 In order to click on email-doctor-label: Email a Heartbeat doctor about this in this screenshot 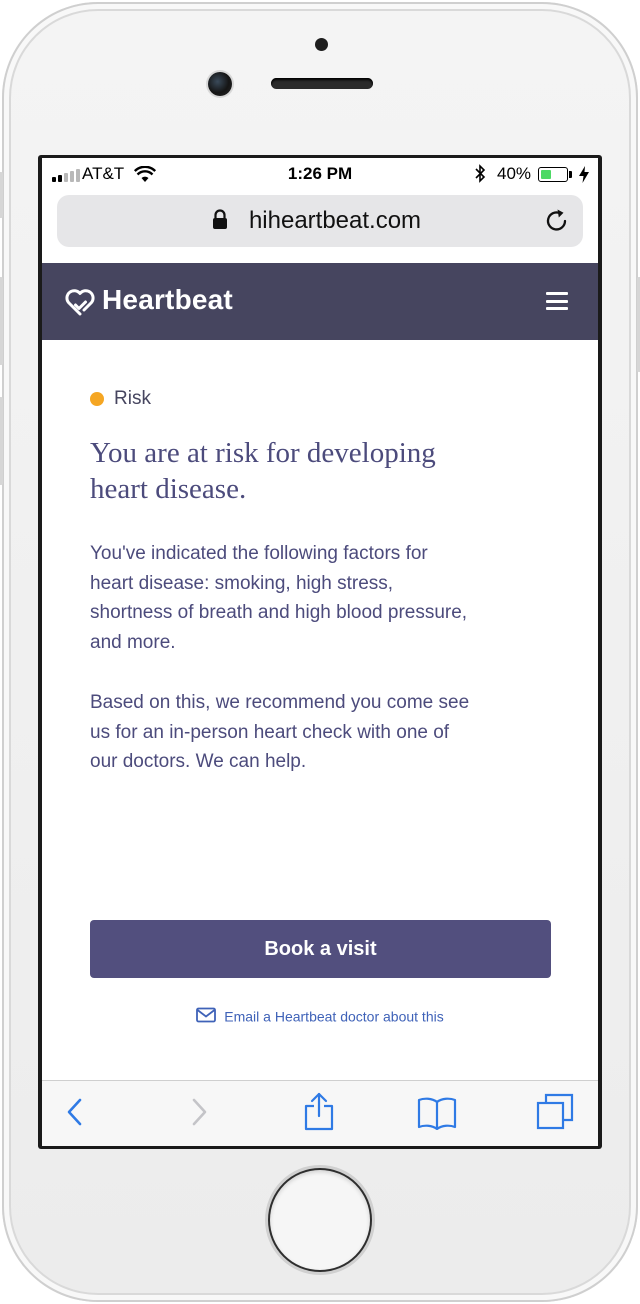, I will do `click(334, 1016)`.